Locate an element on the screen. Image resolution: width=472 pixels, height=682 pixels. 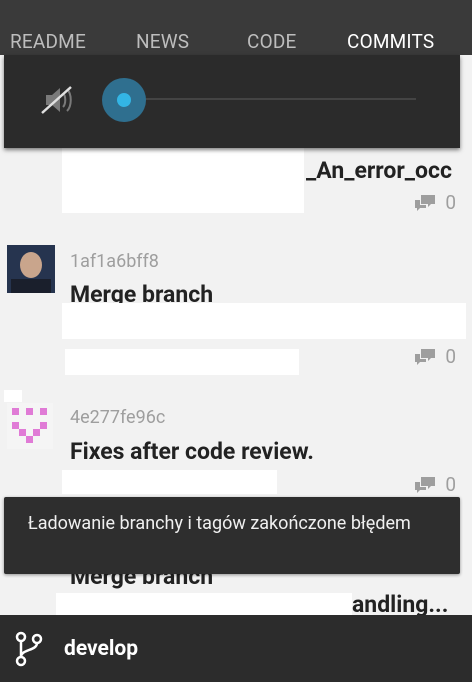
tab-readme: README is located at coordinates (48, 41).